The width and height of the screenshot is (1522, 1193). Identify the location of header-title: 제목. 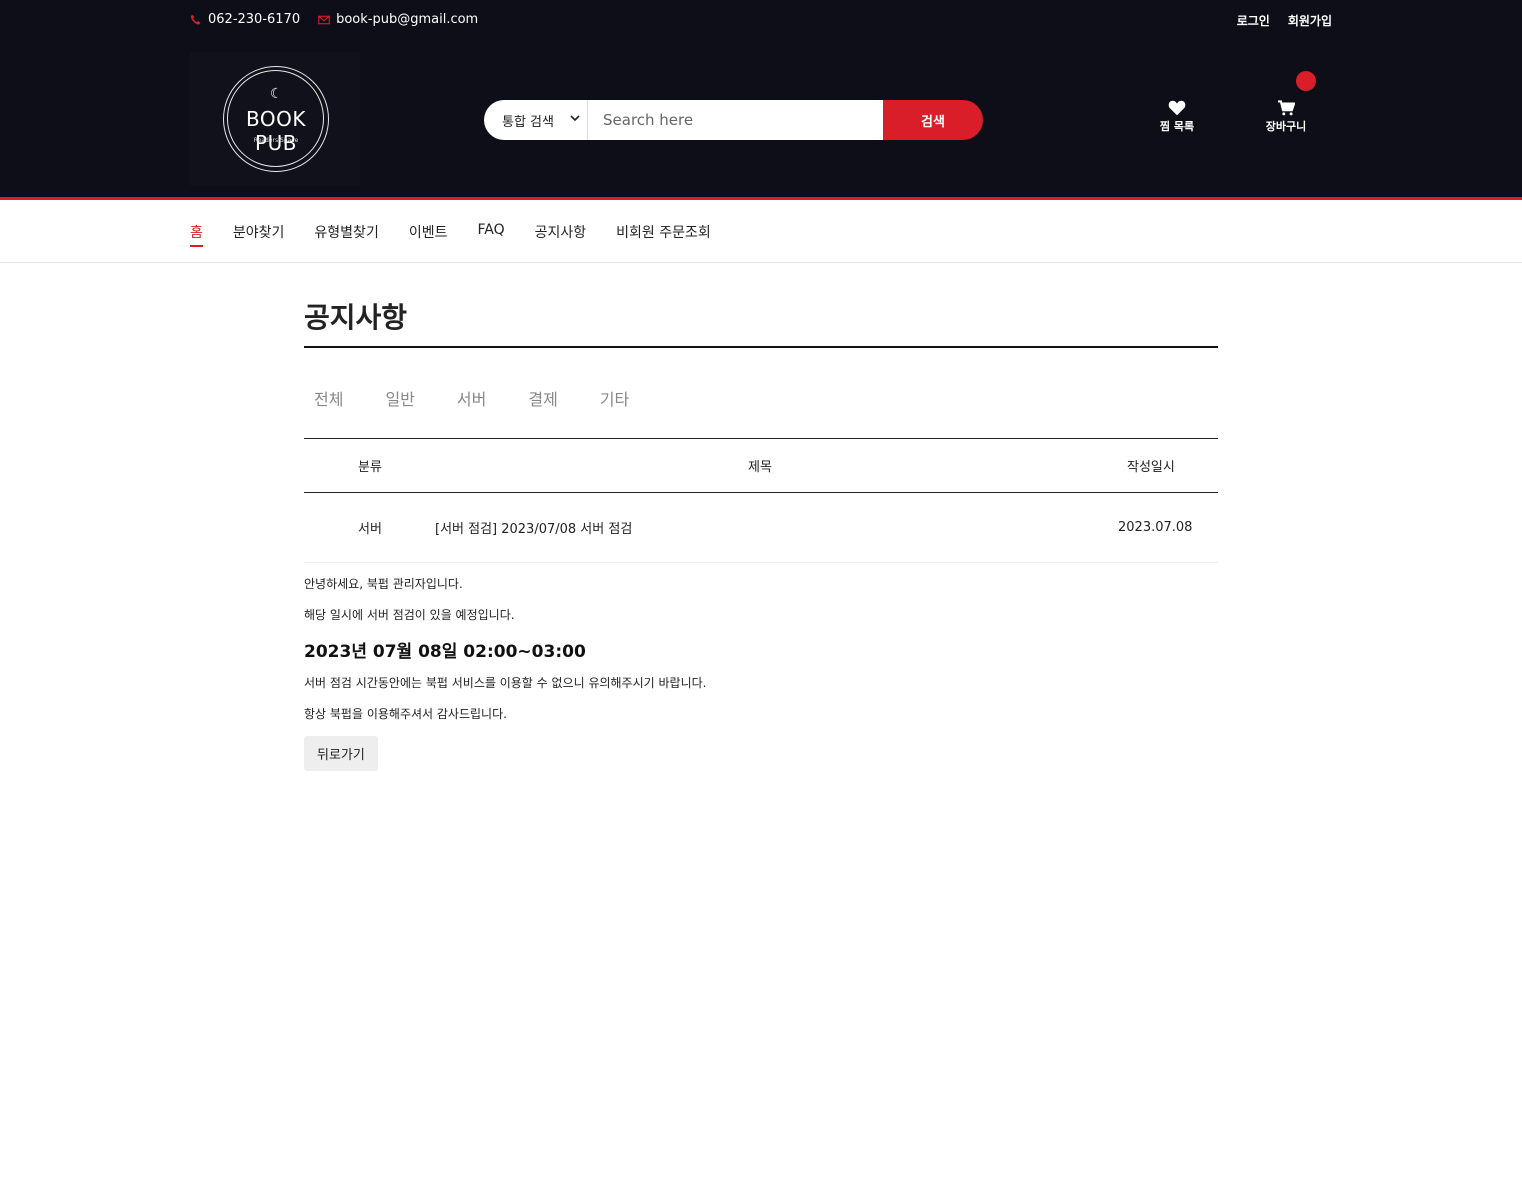
(760, 467).